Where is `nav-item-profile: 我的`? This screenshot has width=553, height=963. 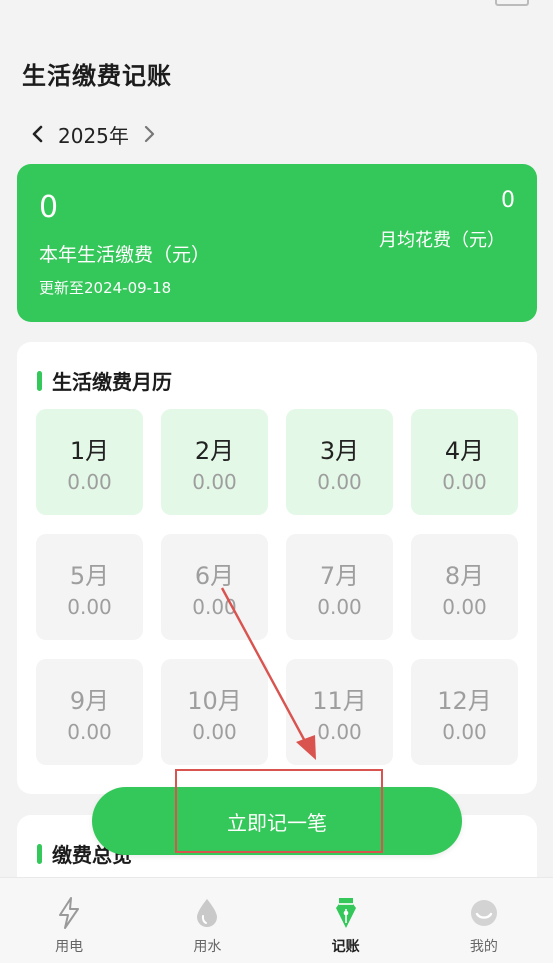
nav-item-profile: 我的 is located at coordinates (484, 920).